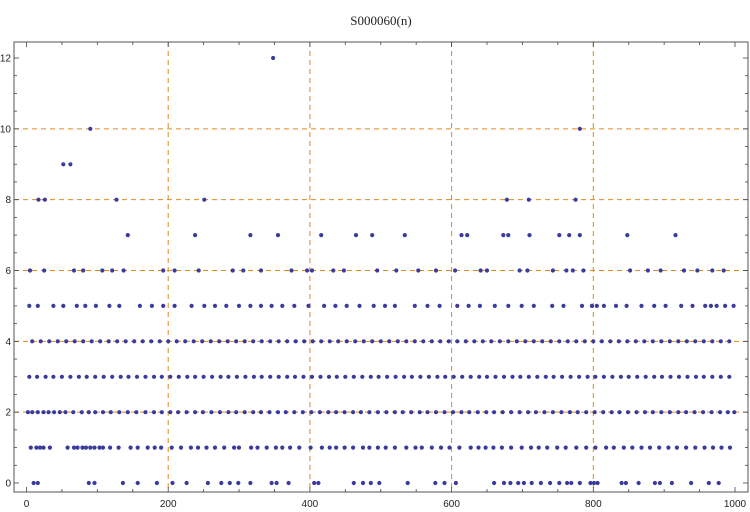 The width and height of the screenshot is (750, 512). What do you see at coordinates (8, 200) in the screenshot?
I see `y-tick-label: 8` at bounding box center [8, 200].